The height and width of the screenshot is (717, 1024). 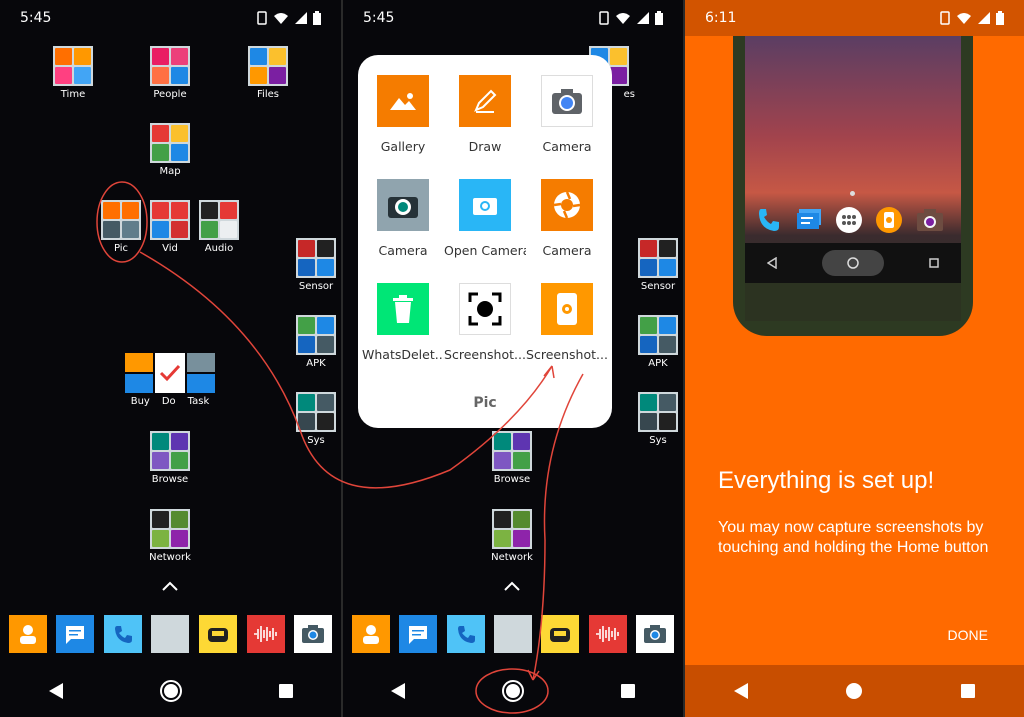 What do you see at coordinates (854, 18) in the screenshot?
I see `status-bar: 6:11` at bounding box center [854, 18].